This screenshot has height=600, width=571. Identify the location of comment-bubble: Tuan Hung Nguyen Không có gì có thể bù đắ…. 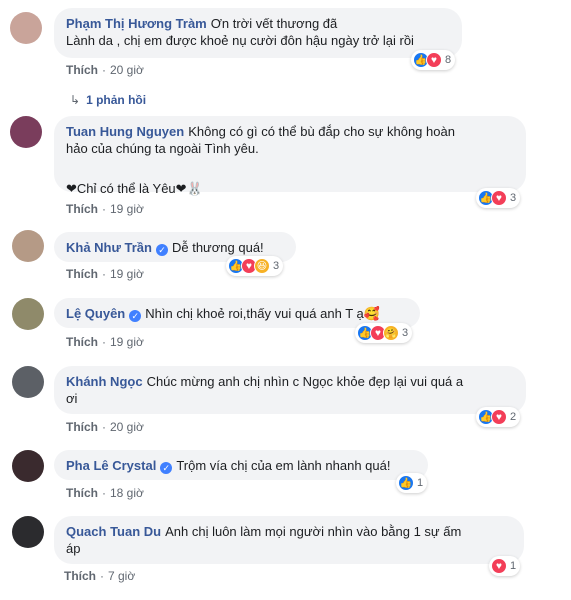
(290, 156).